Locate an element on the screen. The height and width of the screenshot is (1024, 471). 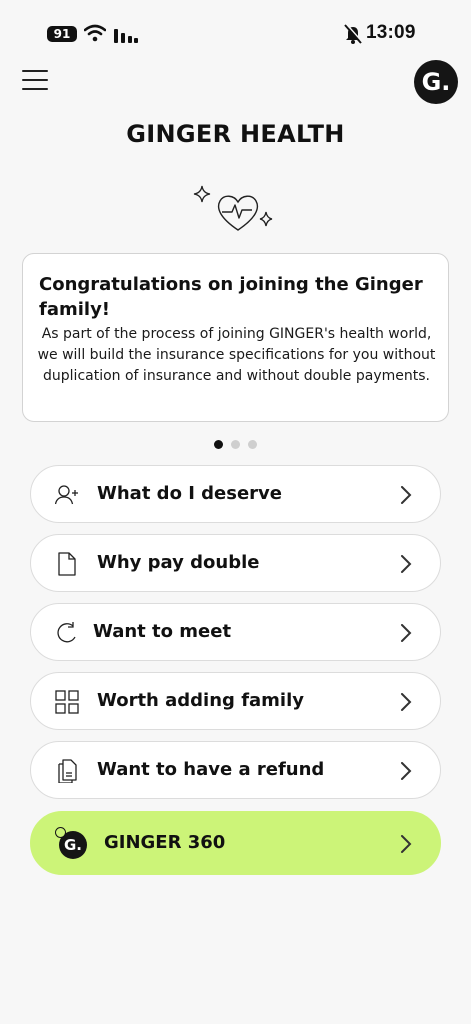
menu-item-why-pay-double: Why pay double is located at coordinates (235, 563).